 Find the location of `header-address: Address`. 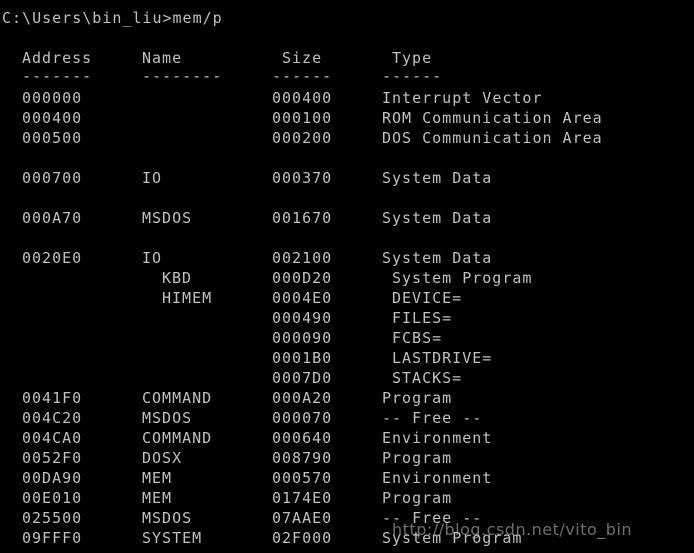

header-address: Address is located at coordinates (57, 58).